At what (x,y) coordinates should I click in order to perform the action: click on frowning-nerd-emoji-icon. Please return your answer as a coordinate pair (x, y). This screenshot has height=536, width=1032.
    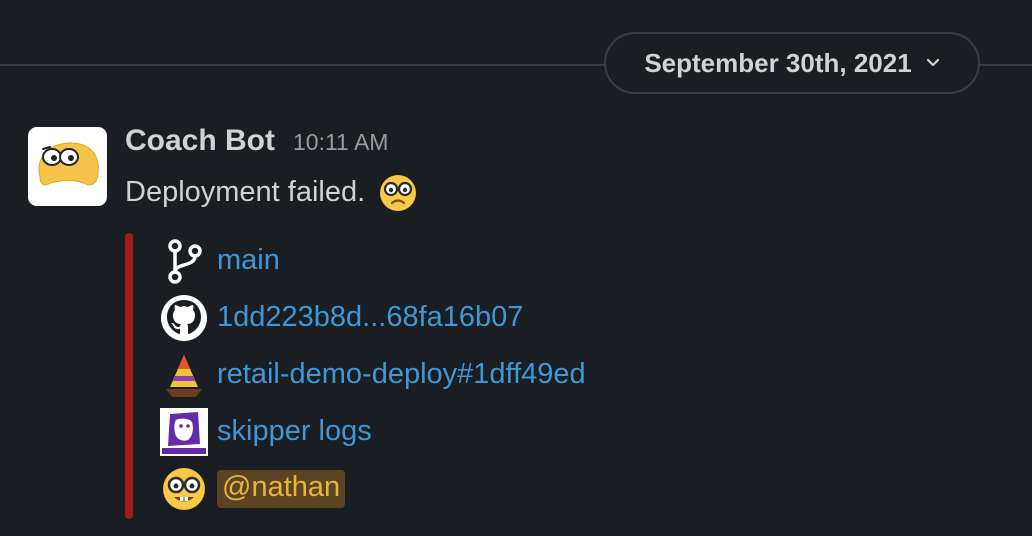
    Looking at the image, I should click on (398, 192).